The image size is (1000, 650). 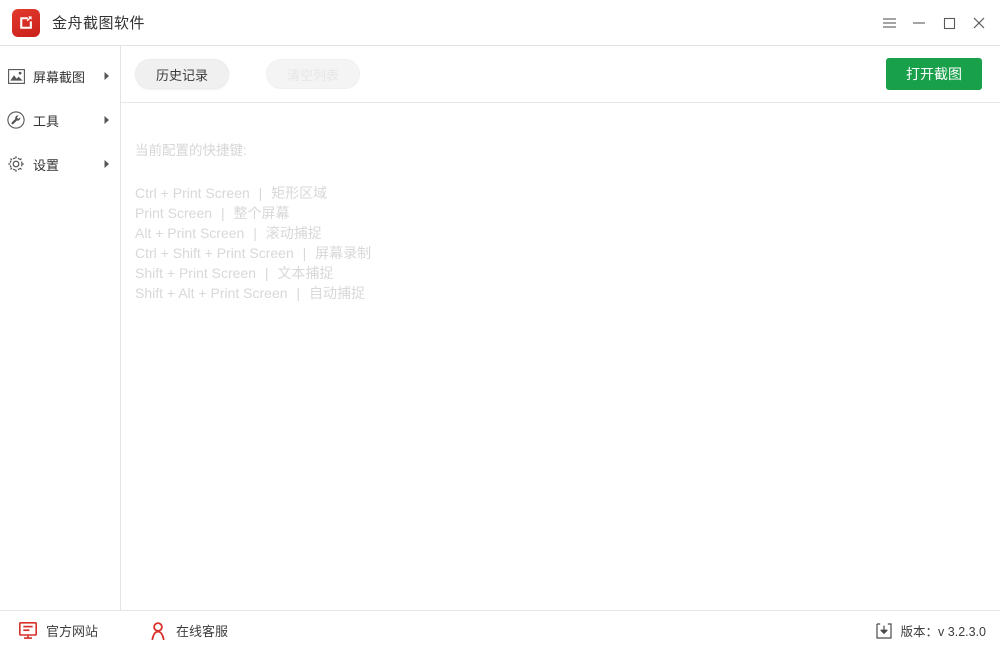 I want to click on shortcuts-heading: 当前配置的快捷键:, so click(x=191, y=150).